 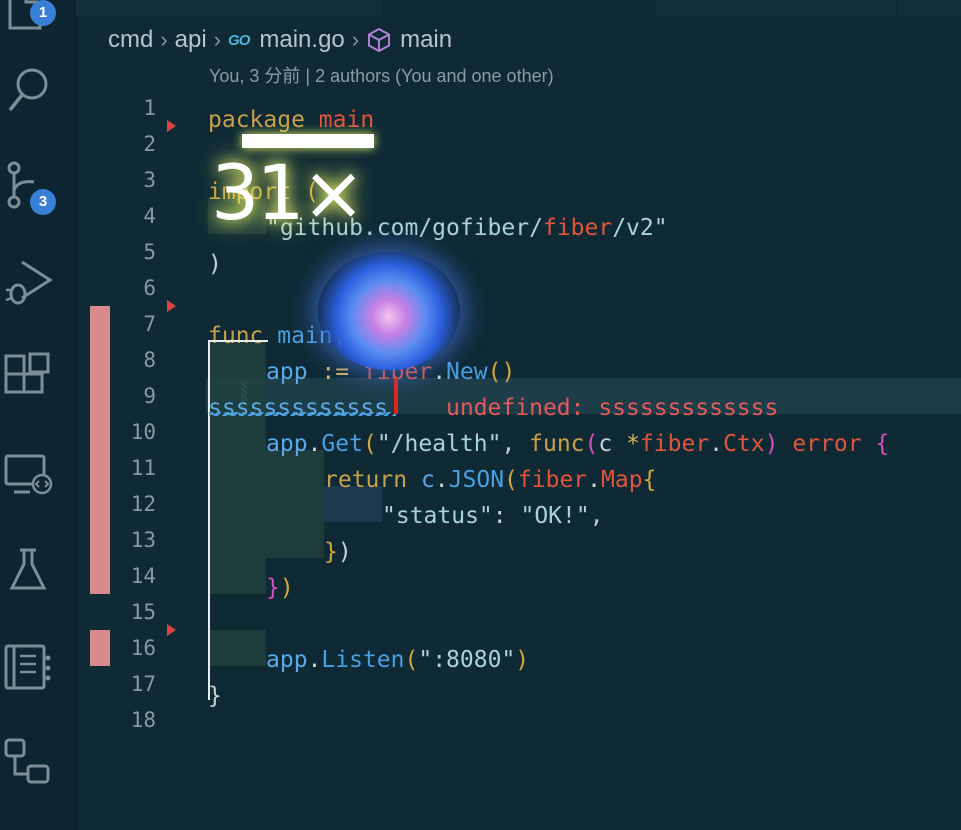 What do you see at coordinates (29, 187) in the screenshot?
I see `source-control-icon: 3` at bounding box center [29, 187].